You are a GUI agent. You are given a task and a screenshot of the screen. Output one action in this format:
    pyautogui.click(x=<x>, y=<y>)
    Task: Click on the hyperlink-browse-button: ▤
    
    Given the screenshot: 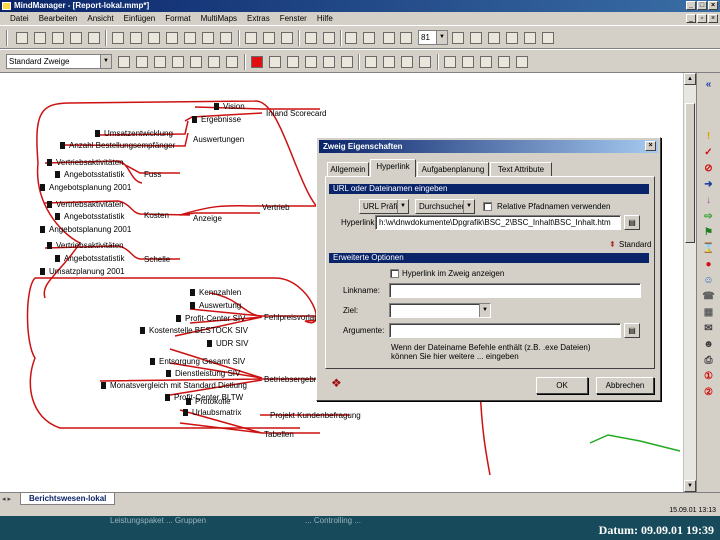 What is the action you would take?
    pyautogui.click(x=632, y=222)
    